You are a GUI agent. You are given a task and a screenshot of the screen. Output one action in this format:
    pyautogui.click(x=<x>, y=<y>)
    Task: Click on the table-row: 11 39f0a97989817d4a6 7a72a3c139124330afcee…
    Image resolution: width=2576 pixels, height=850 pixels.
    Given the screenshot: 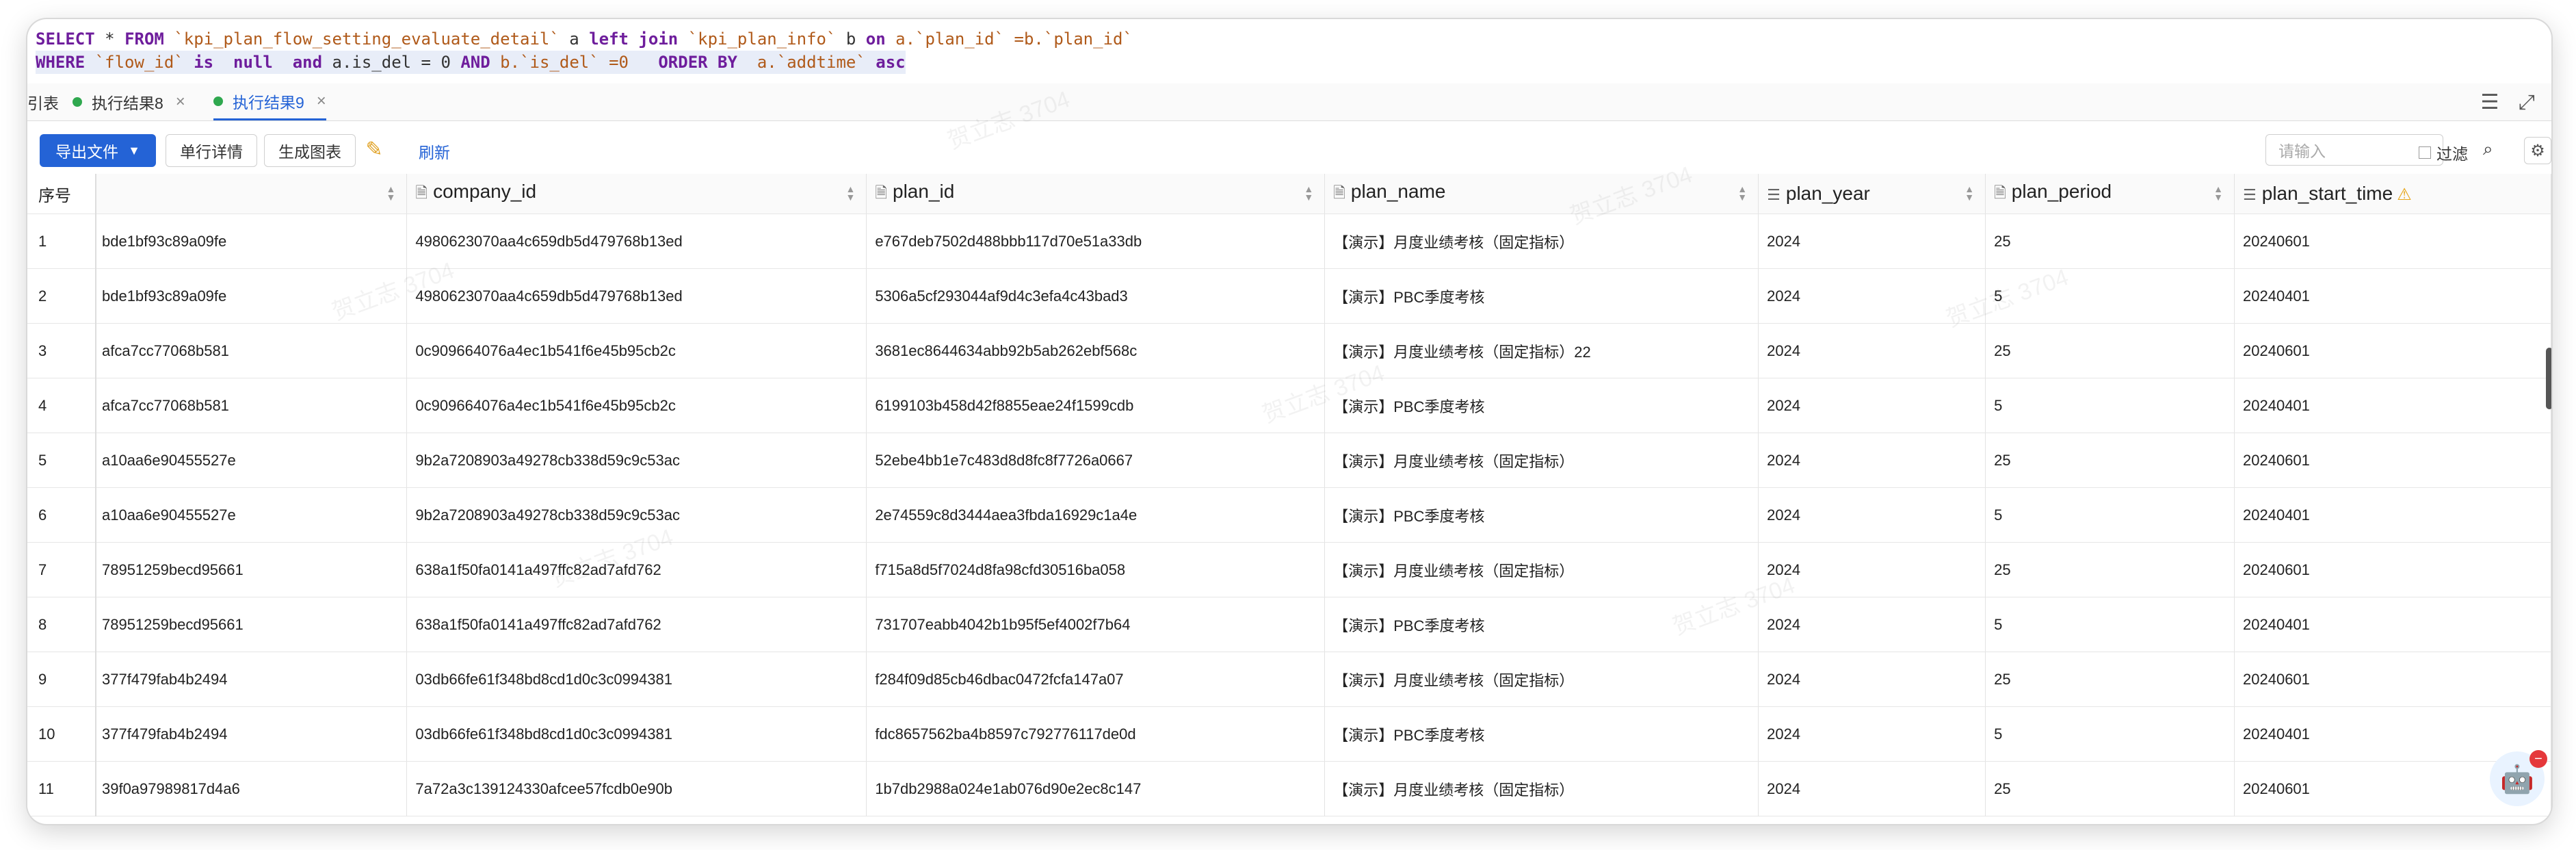 What is the action you would take?
    pyautogui.click(x=1289, y=789)
    